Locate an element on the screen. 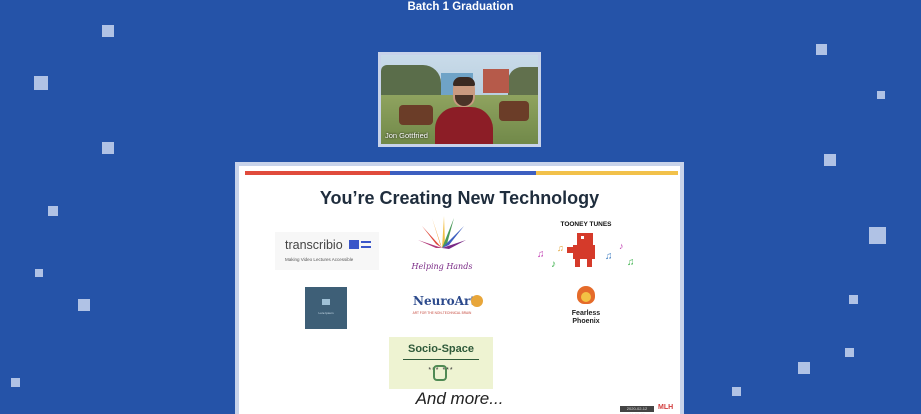  recording-timestamp: 2020-02-12 16:23:05 is located at coordinates (637, 410).